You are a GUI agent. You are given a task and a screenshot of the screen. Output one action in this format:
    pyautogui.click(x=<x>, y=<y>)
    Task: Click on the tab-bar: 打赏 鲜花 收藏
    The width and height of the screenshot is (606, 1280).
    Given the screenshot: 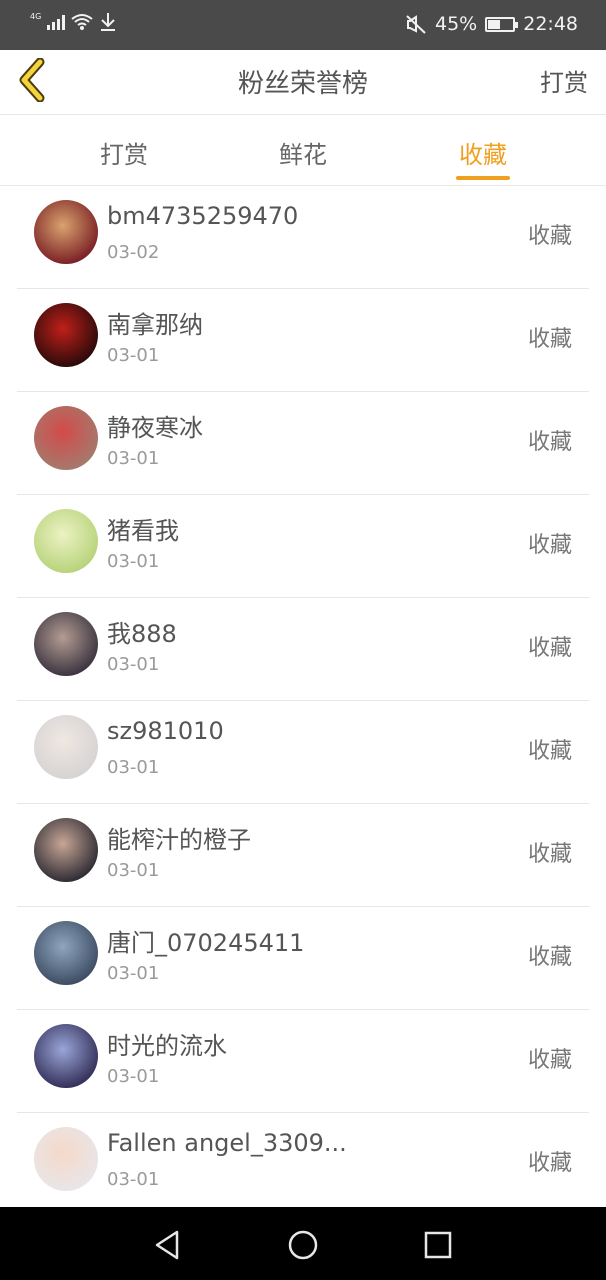 What is the action you would take?
    pyautogui.click(x=303, y=150)
    